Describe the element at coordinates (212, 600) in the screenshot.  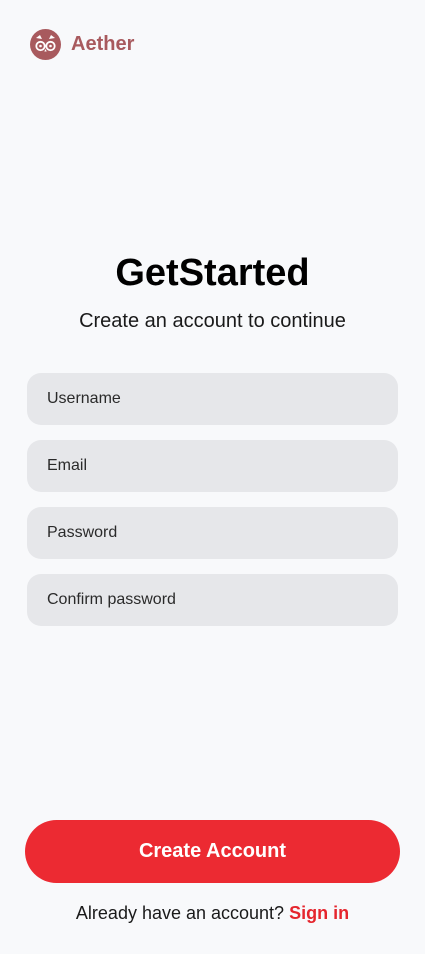
I see `confirm-password-field` at that location.